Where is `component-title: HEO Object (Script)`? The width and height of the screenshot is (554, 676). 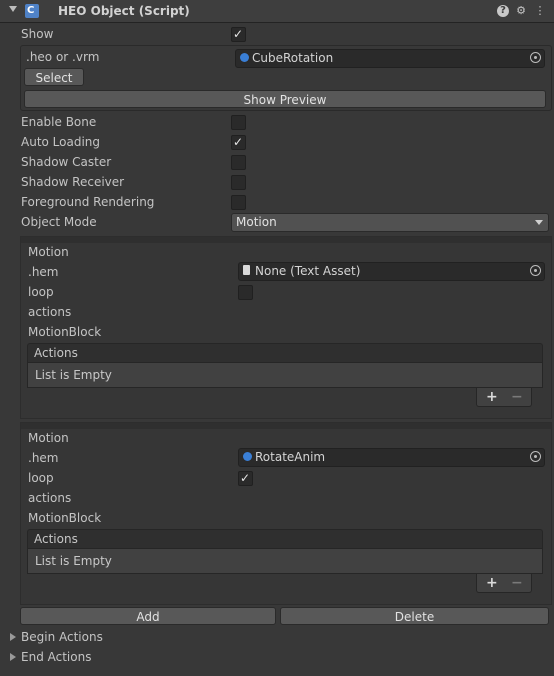 component-title: HEO Object (Script) is located at coordinates (124, 11).